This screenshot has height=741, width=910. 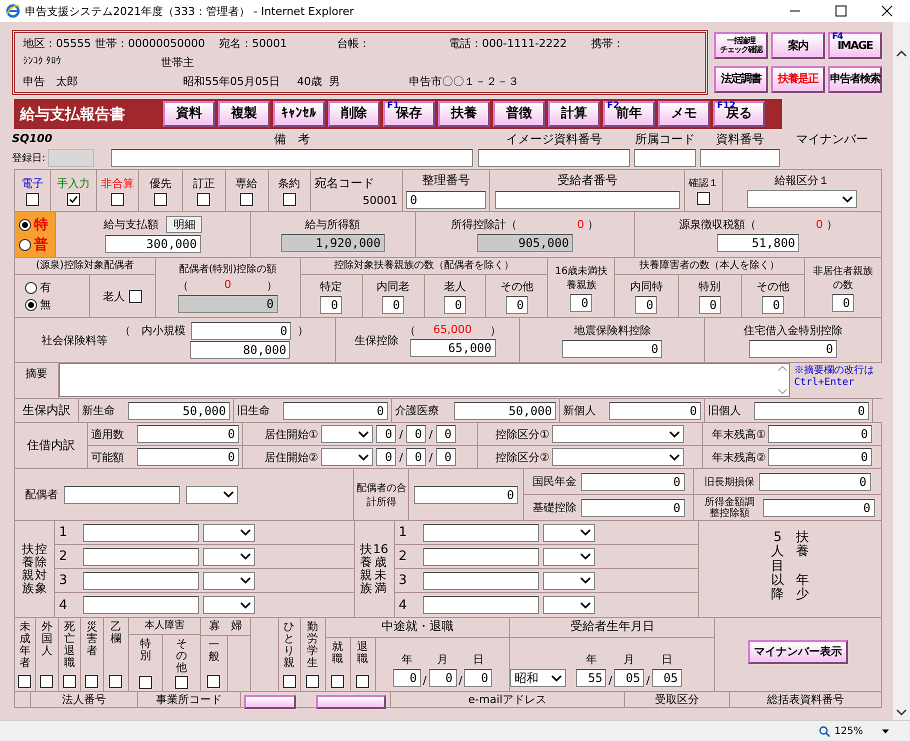 I want to click on vertical-label: 外国人, so click(x=46, y=639).